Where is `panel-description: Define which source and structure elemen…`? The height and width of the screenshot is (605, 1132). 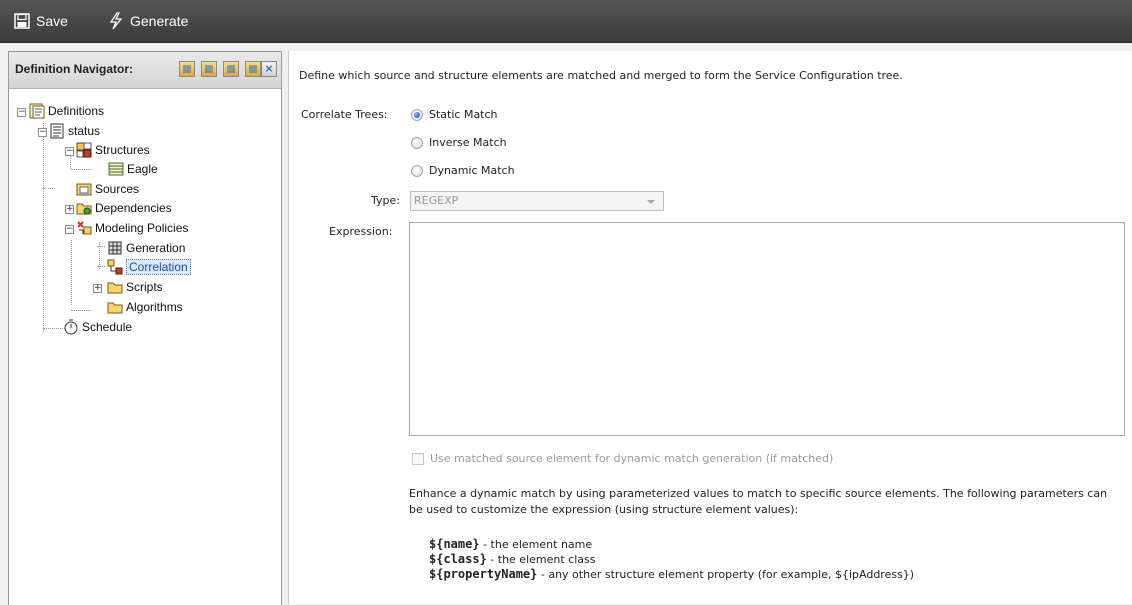
panel-description: Define which source and structure elemen… is located at coordinates (601, 75).